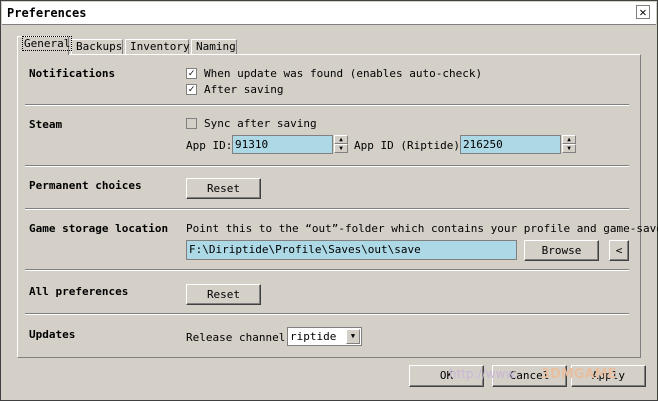  I want to click on section-updates-label: Updates, so click(52, 334).